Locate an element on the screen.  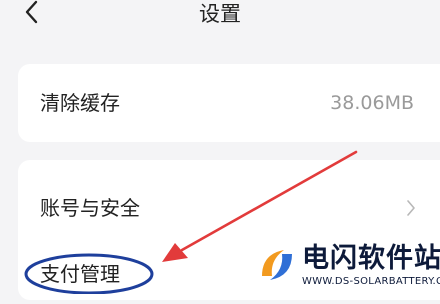
page-title: 设置 is located at coordinates (220, 14).